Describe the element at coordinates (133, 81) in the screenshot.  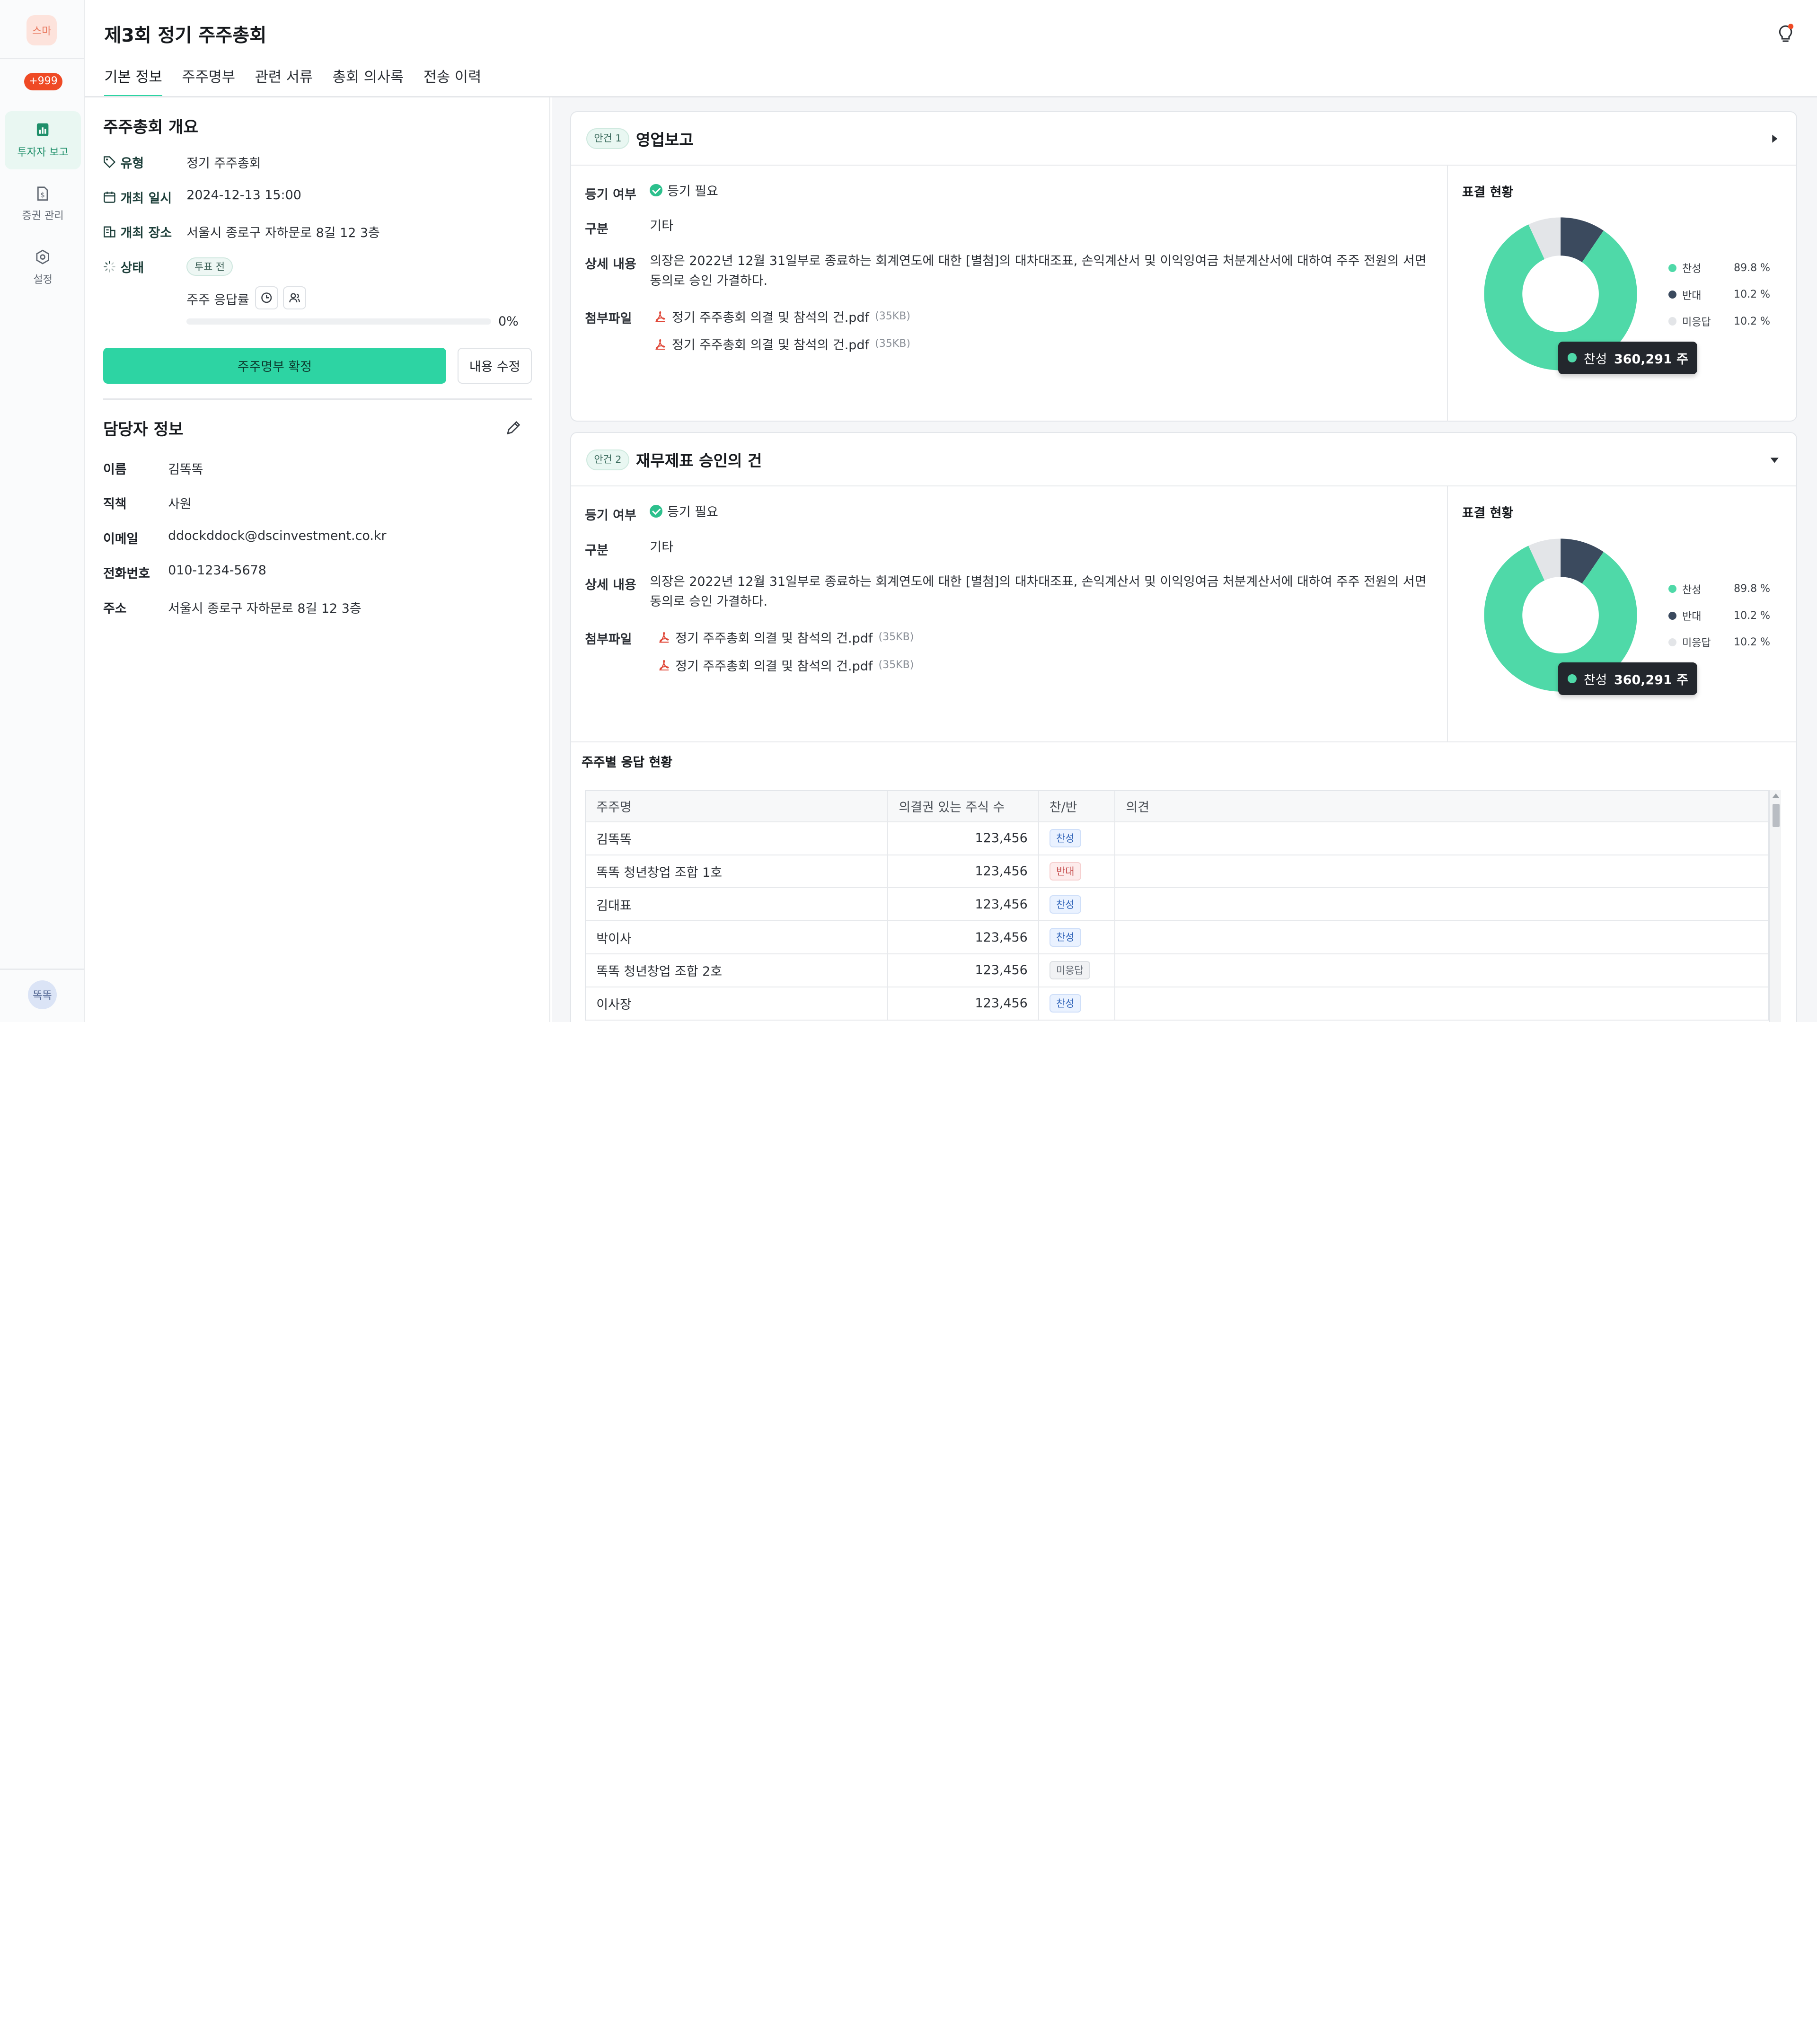
I see `tab-basic-info: 기본 정보` at that location.